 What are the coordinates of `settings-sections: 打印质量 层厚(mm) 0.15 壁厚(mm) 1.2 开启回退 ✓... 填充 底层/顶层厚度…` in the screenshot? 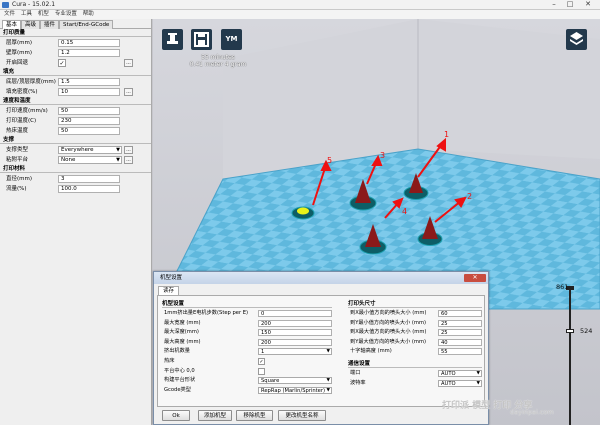 It's located at (75, 111).